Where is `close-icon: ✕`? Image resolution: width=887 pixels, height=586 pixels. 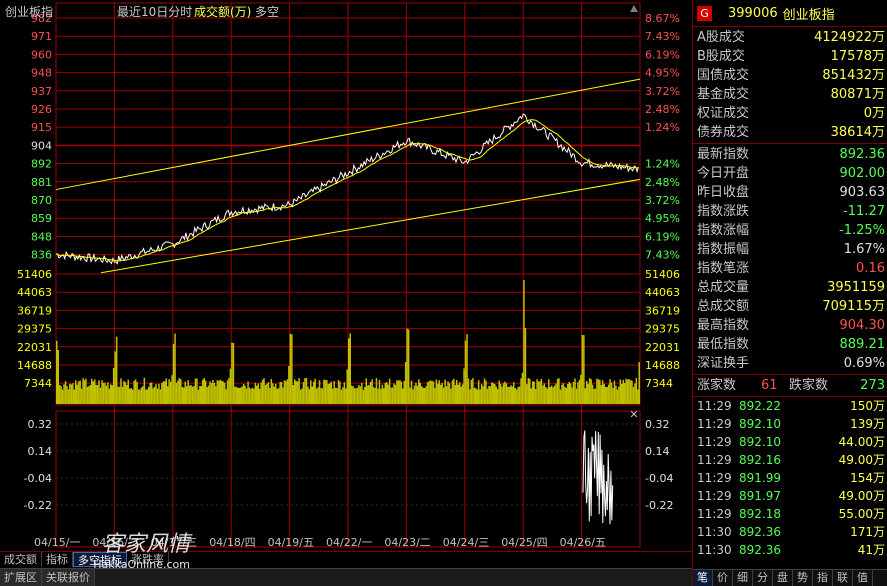 close-icon: ✕ is located at coordinates (633, 414).